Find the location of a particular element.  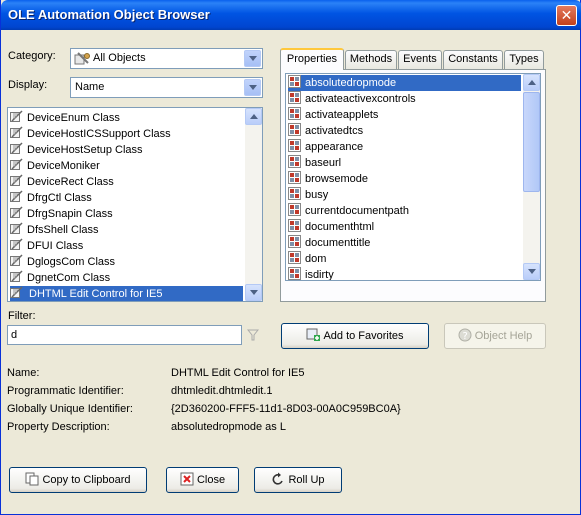

property-list-item: documenttitle is located at coordinates (404, 243).